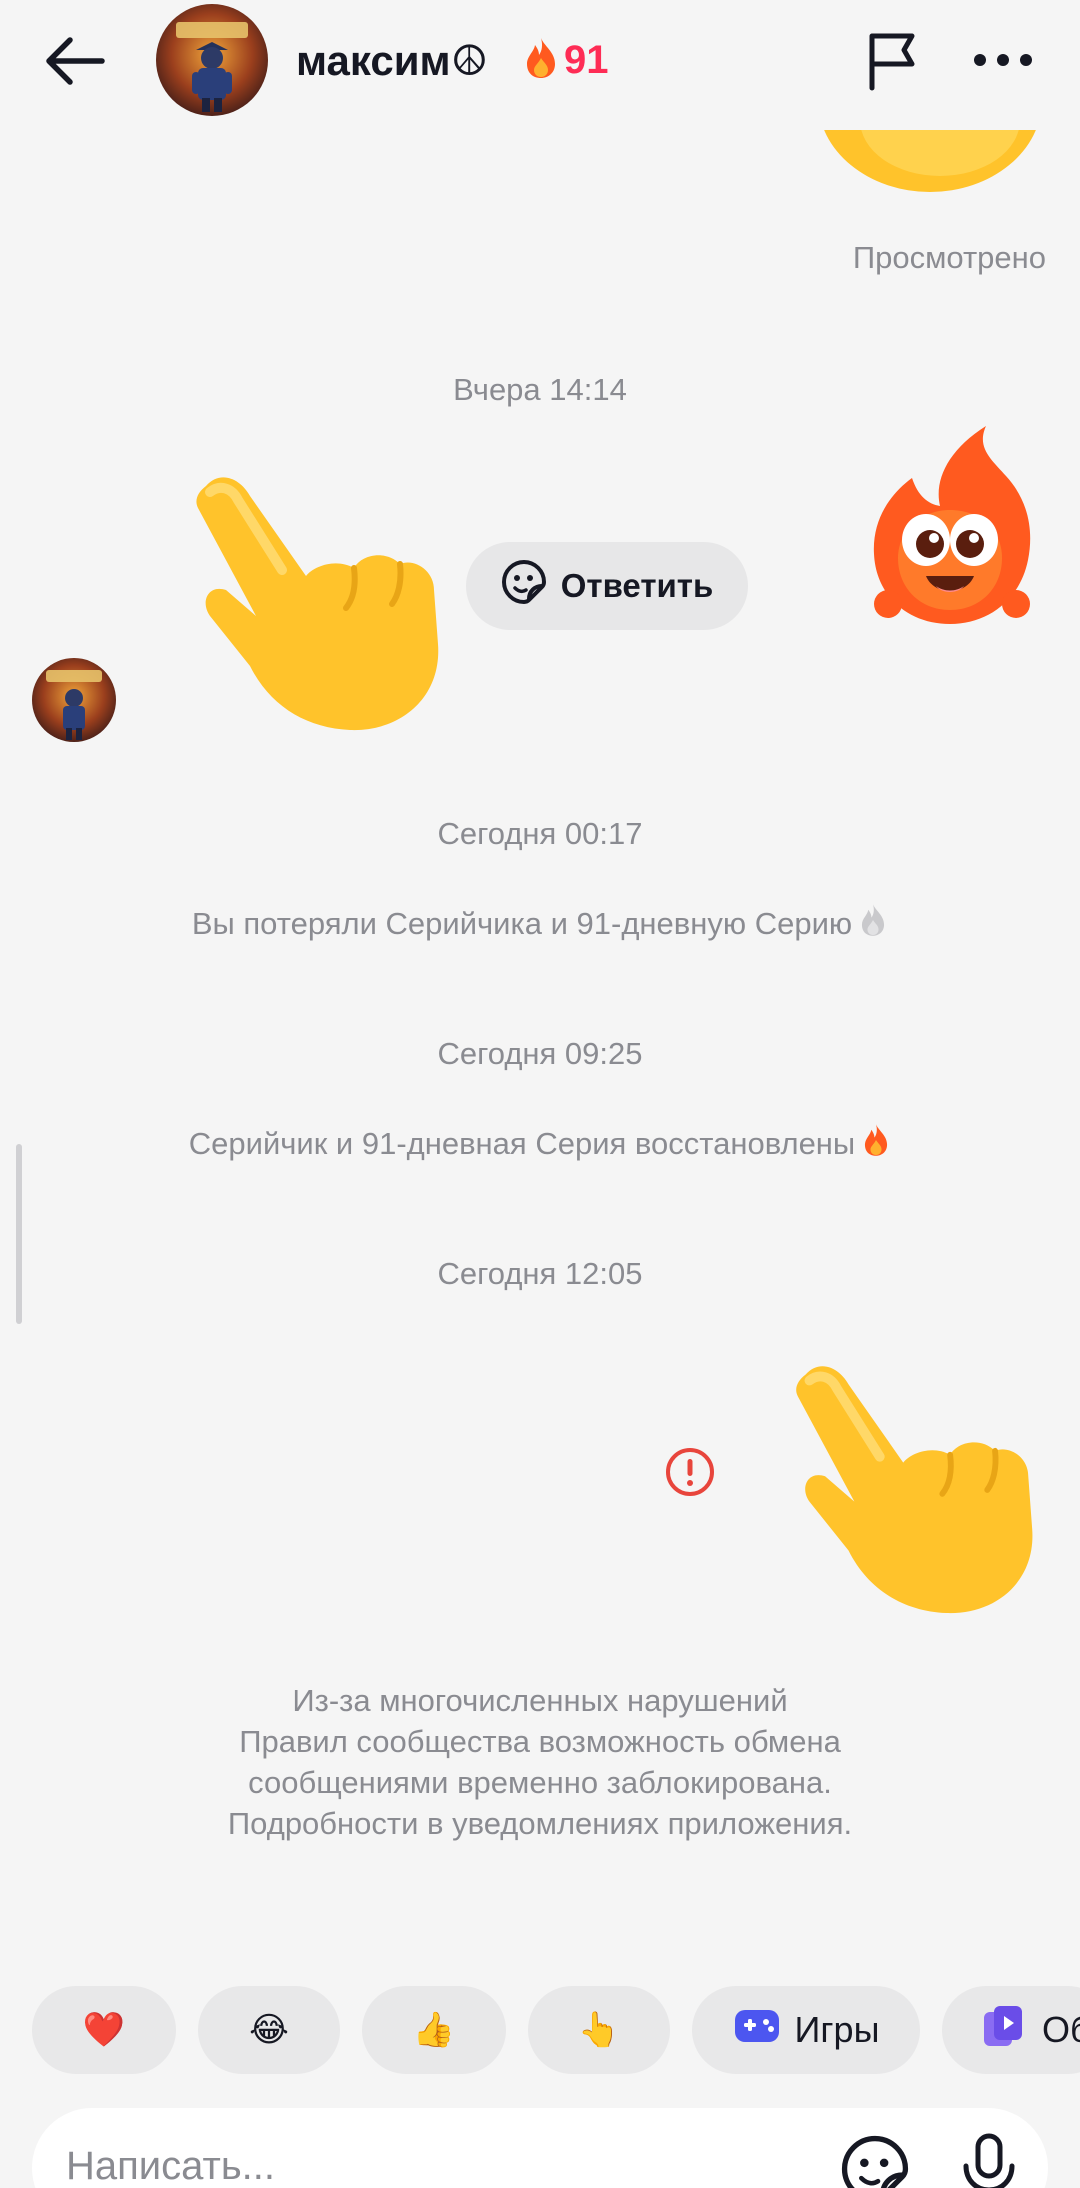 This screenshot has width=1080, height=2188. I want to click on streak-badge: 91, so click(565, 60).